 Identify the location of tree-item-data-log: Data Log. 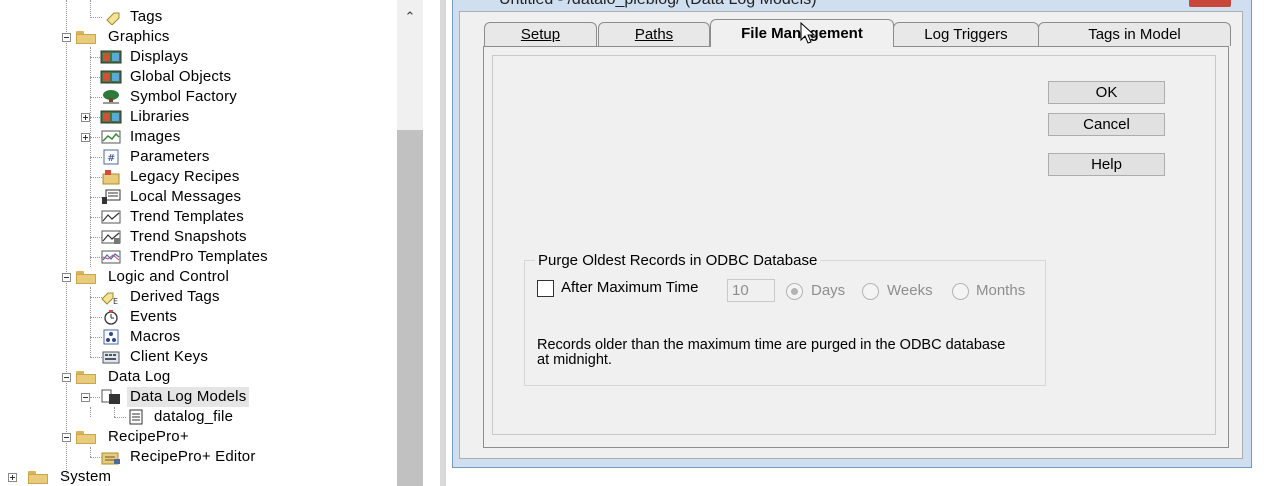
(114, 377).